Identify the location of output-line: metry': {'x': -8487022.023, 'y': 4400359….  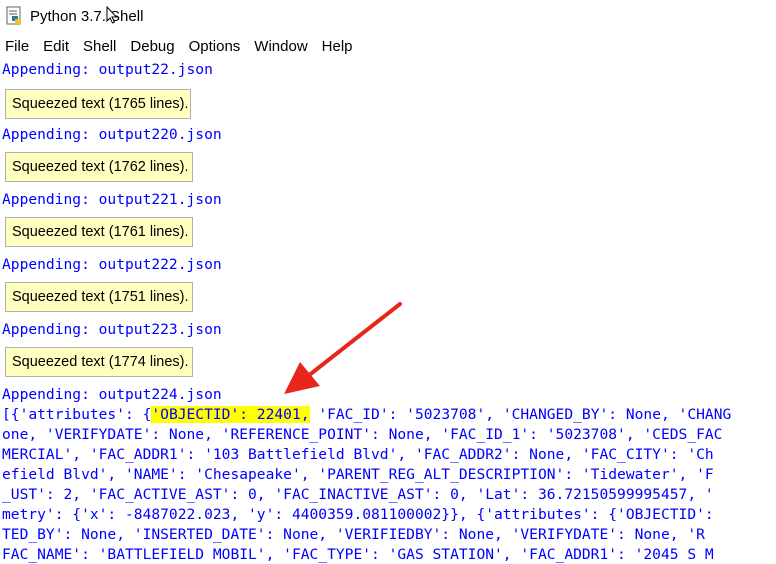
(358, 514).